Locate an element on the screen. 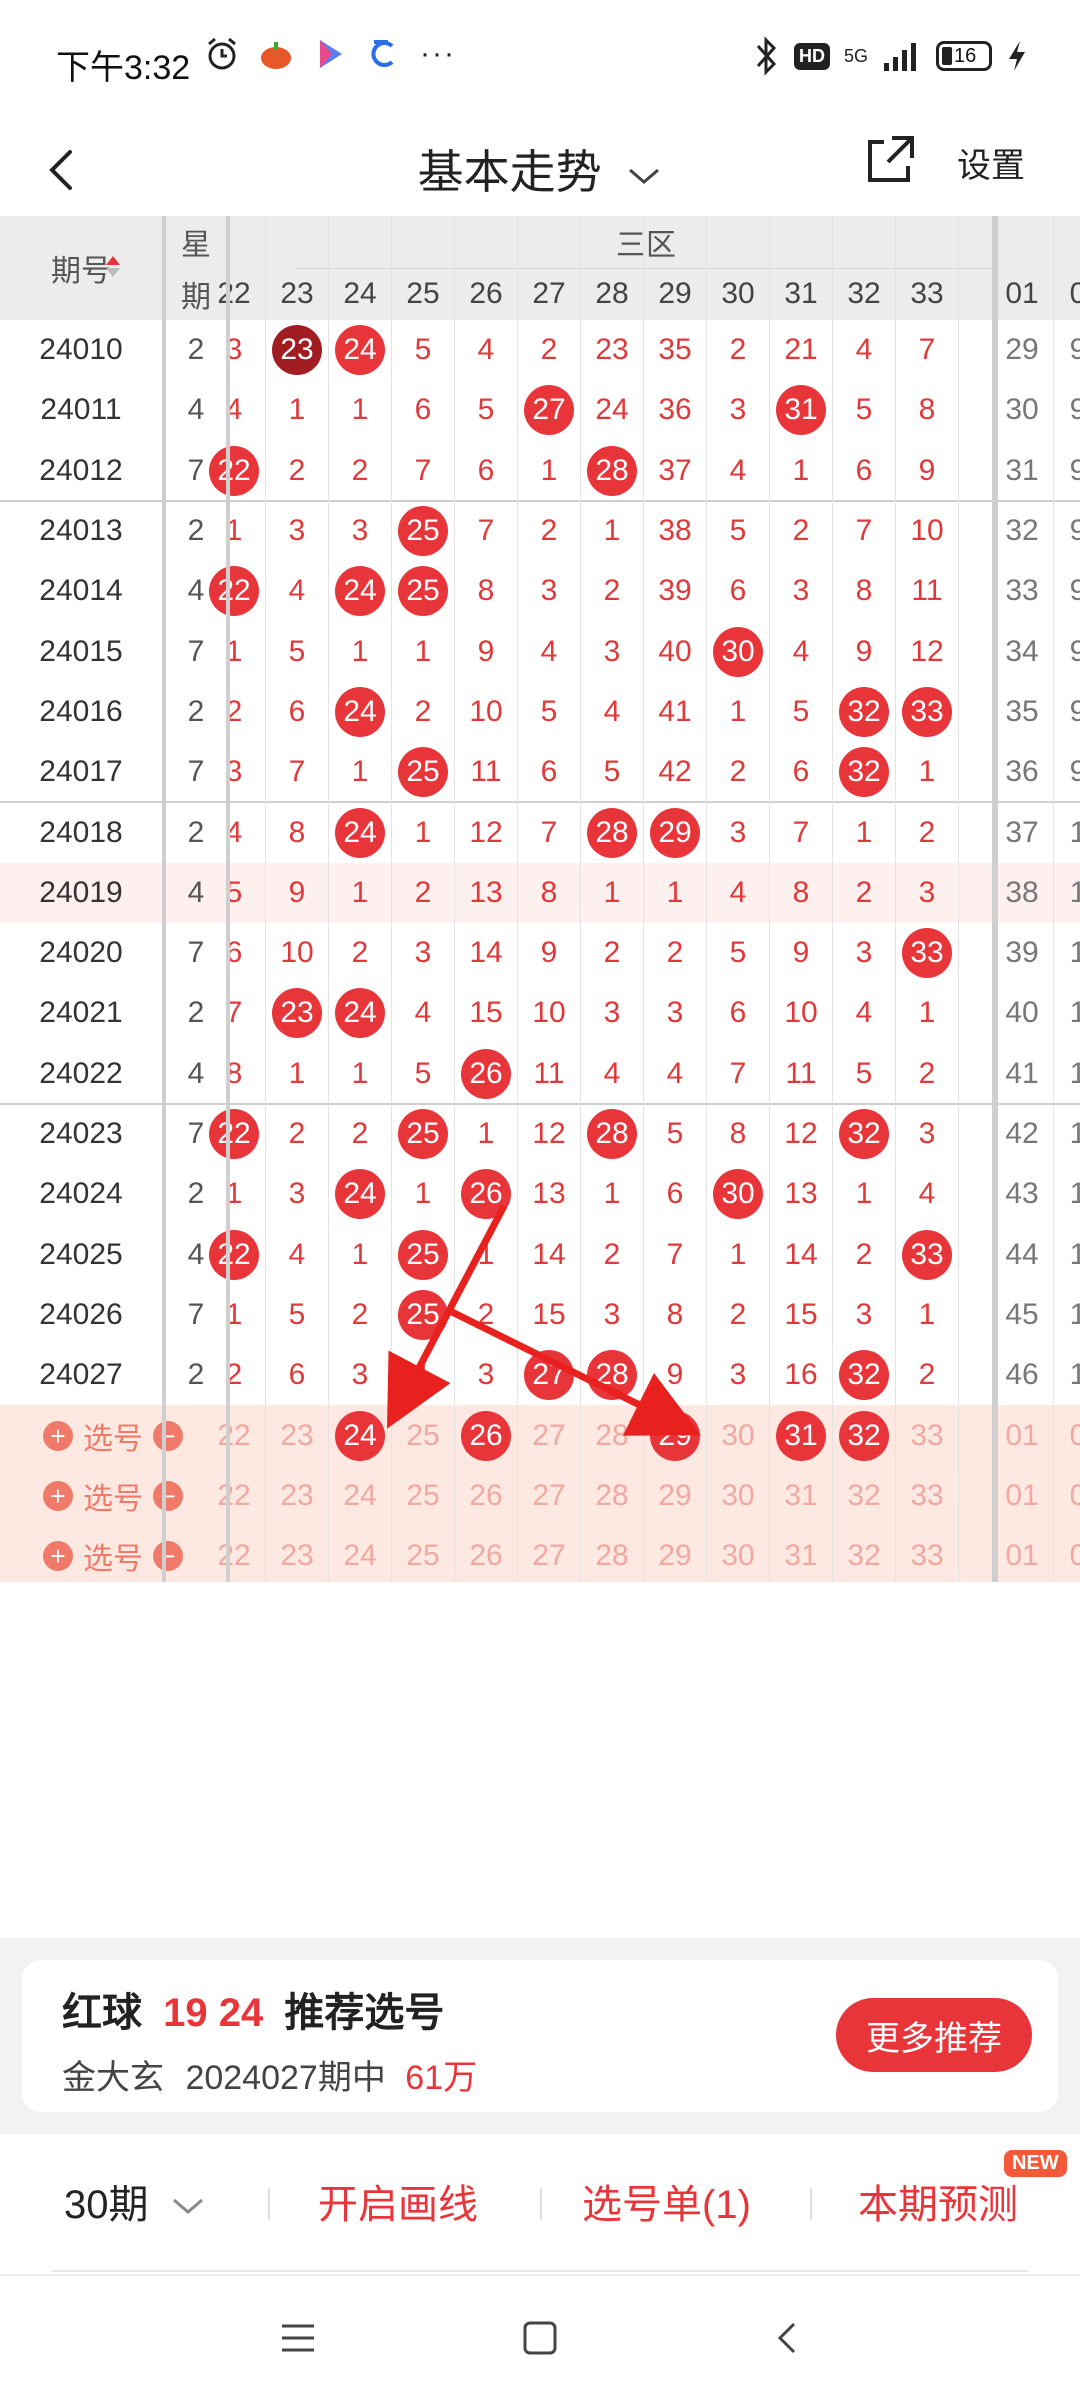 The image size is (1080, 2402). period-count-dropdown: 30期 is located at coordinates (135, 2201).